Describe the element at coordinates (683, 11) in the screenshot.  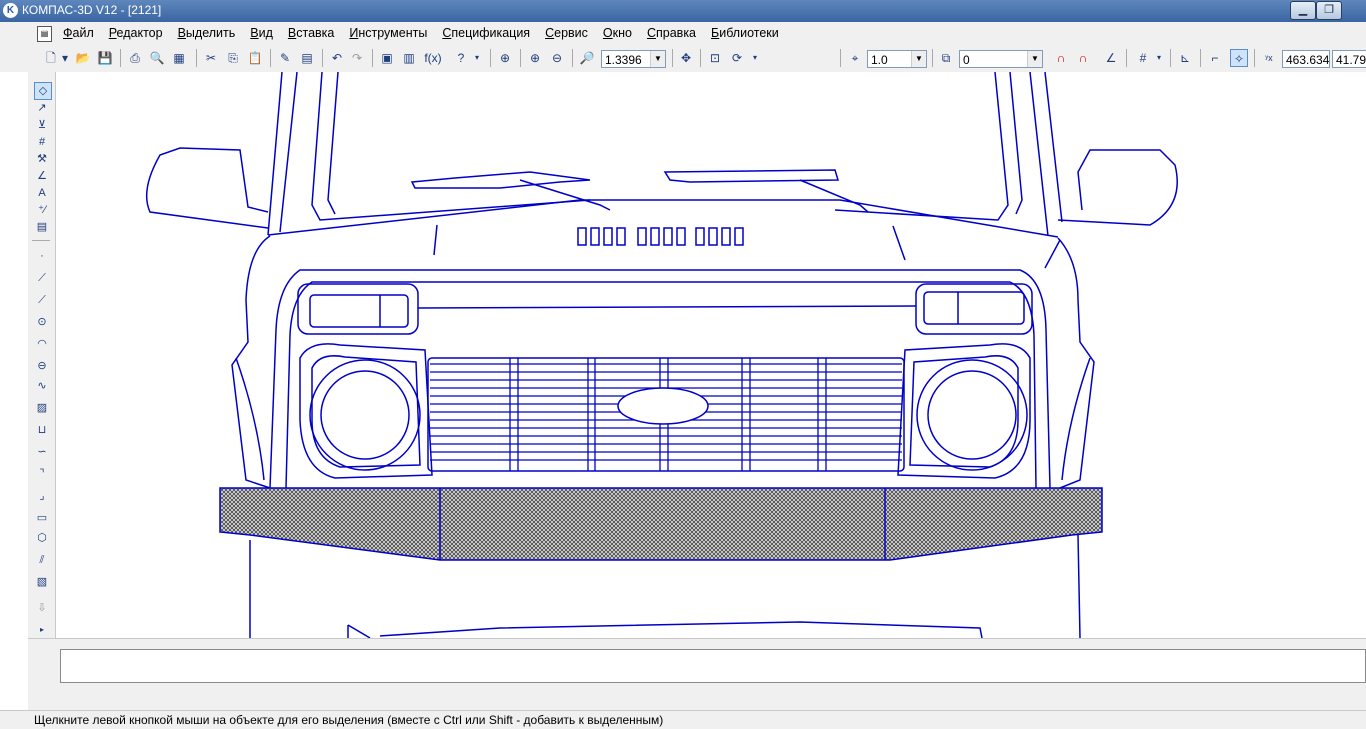
I see `title-bar: K КОМПАС-3D V12 - [2121] ▁ ❐` at that location.